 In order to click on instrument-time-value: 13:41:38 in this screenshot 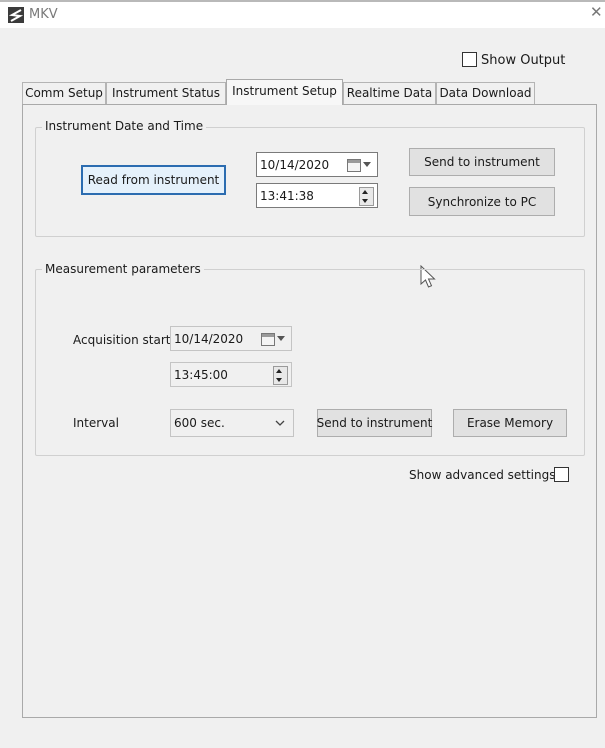, I will do `click(287, 195)`.